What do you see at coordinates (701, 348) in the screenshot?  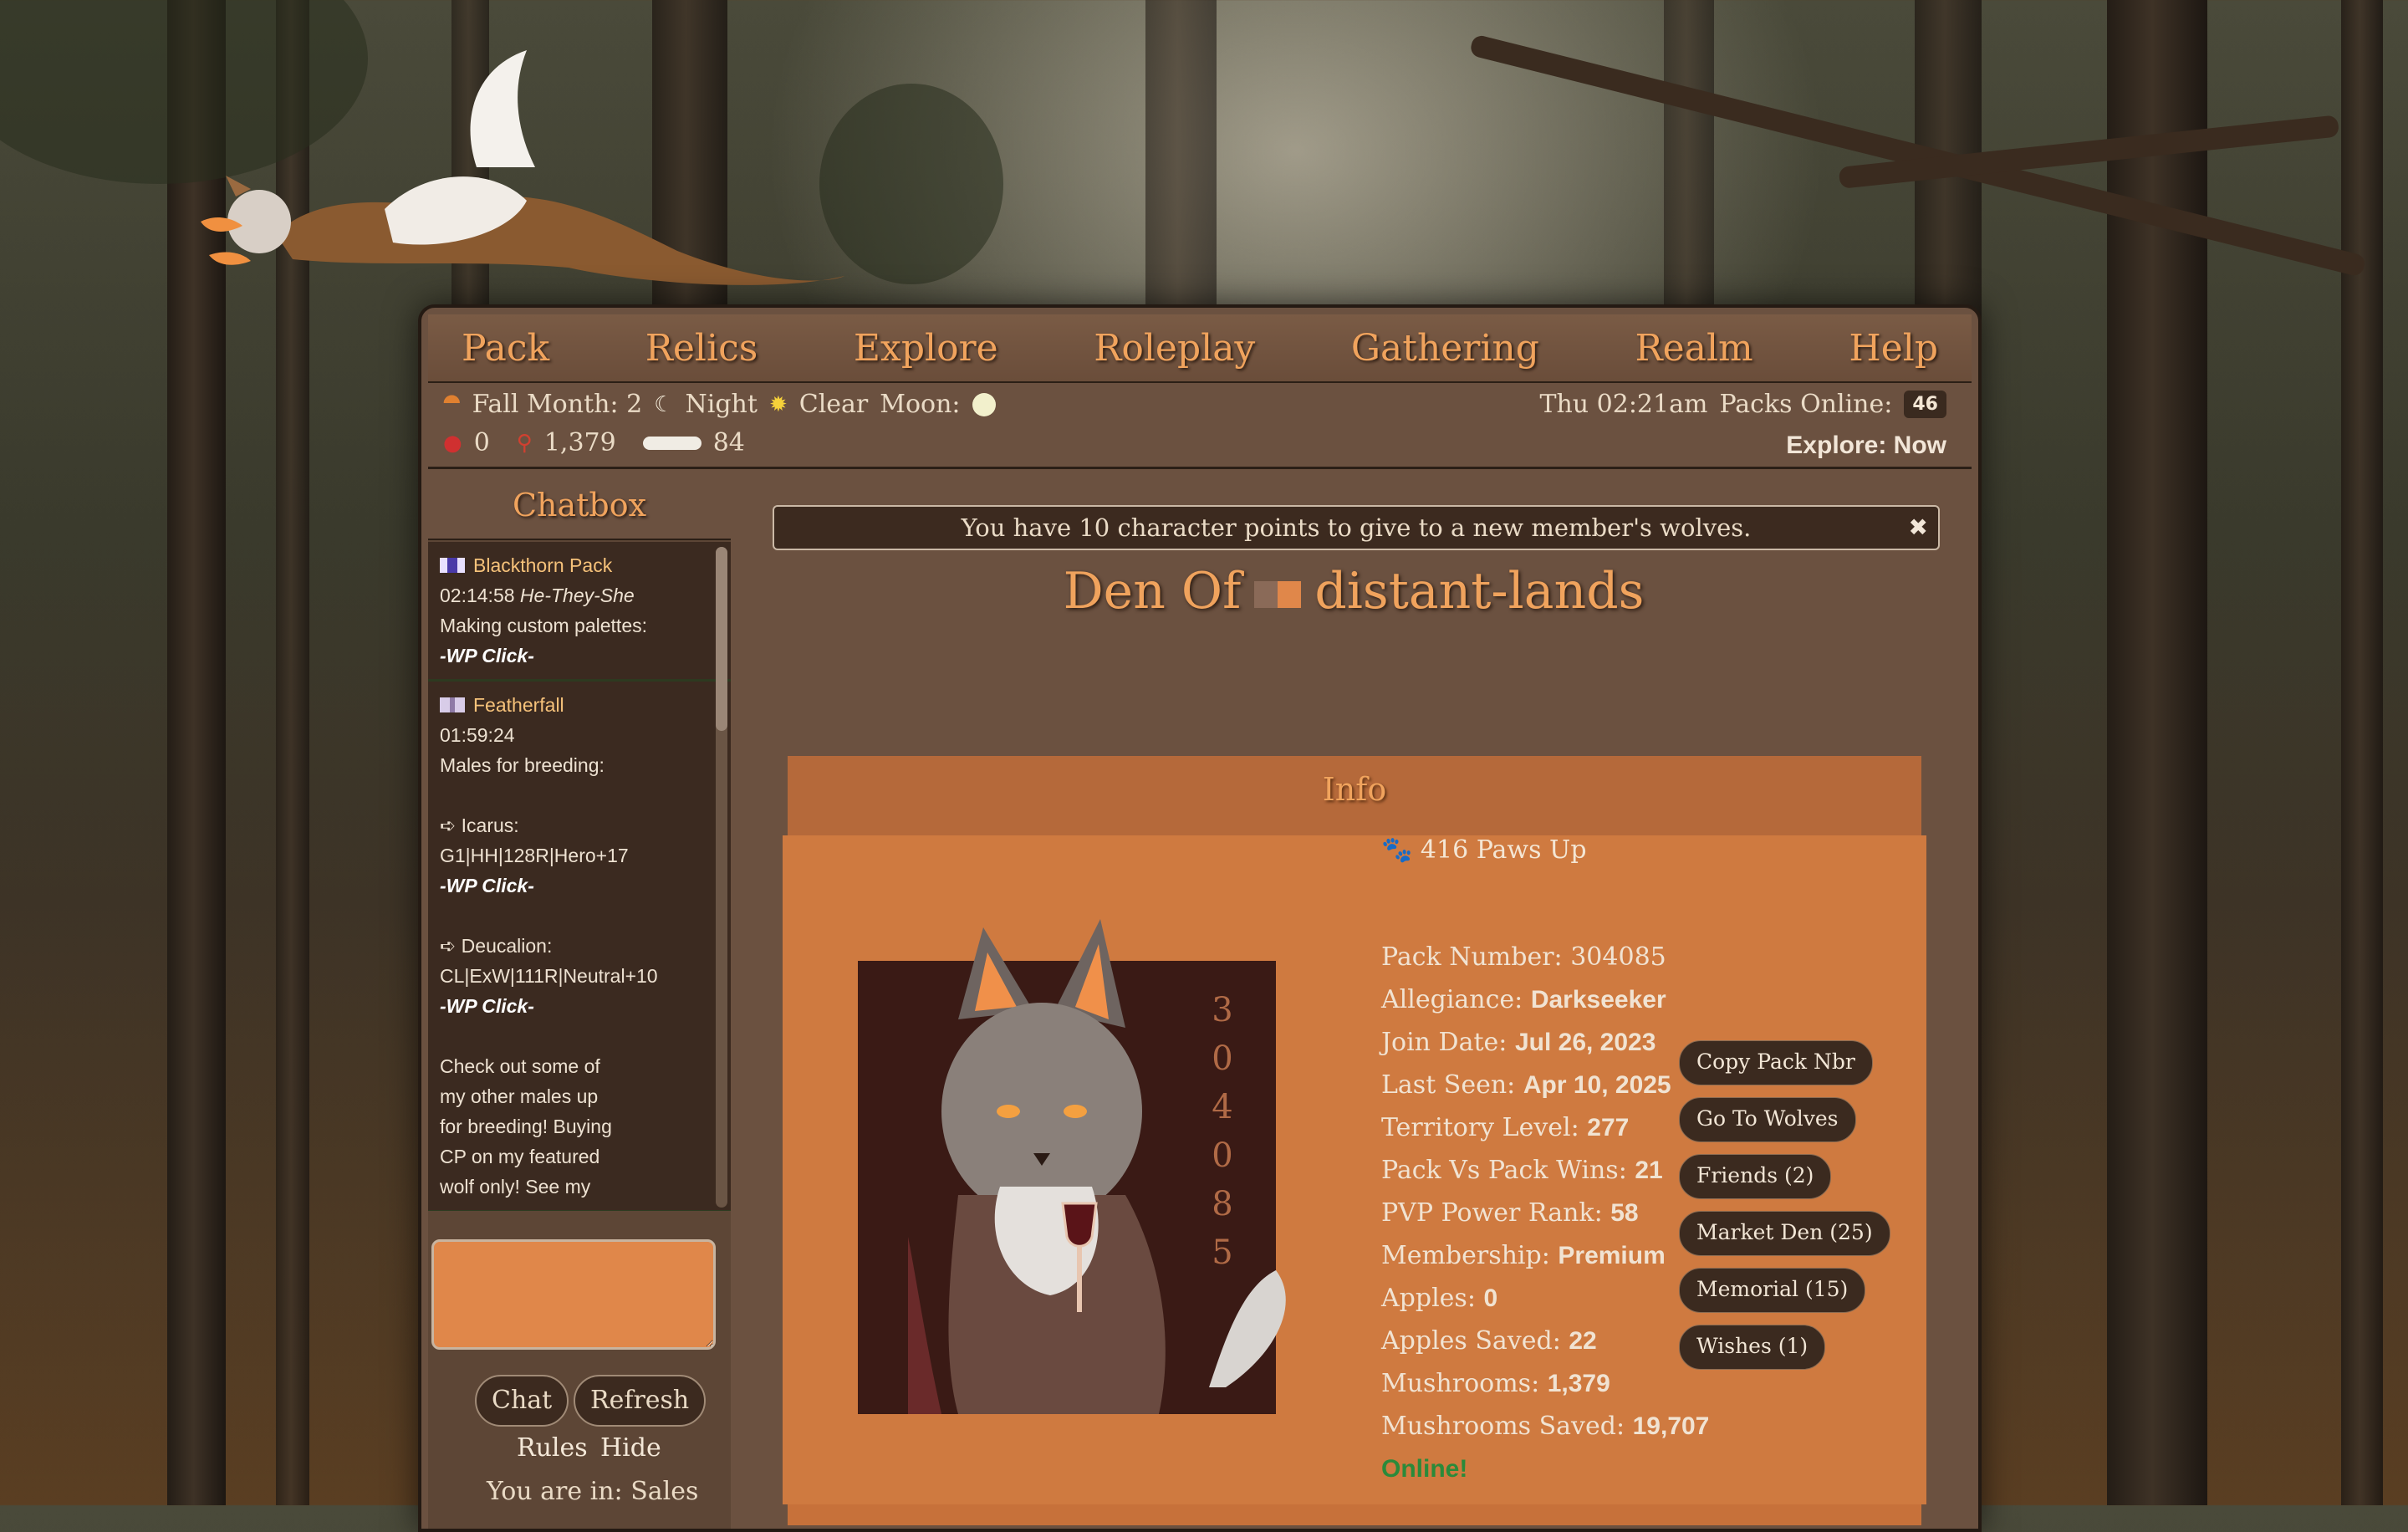 I see `nav-relics: Relics` at bounding box center [701, 348].